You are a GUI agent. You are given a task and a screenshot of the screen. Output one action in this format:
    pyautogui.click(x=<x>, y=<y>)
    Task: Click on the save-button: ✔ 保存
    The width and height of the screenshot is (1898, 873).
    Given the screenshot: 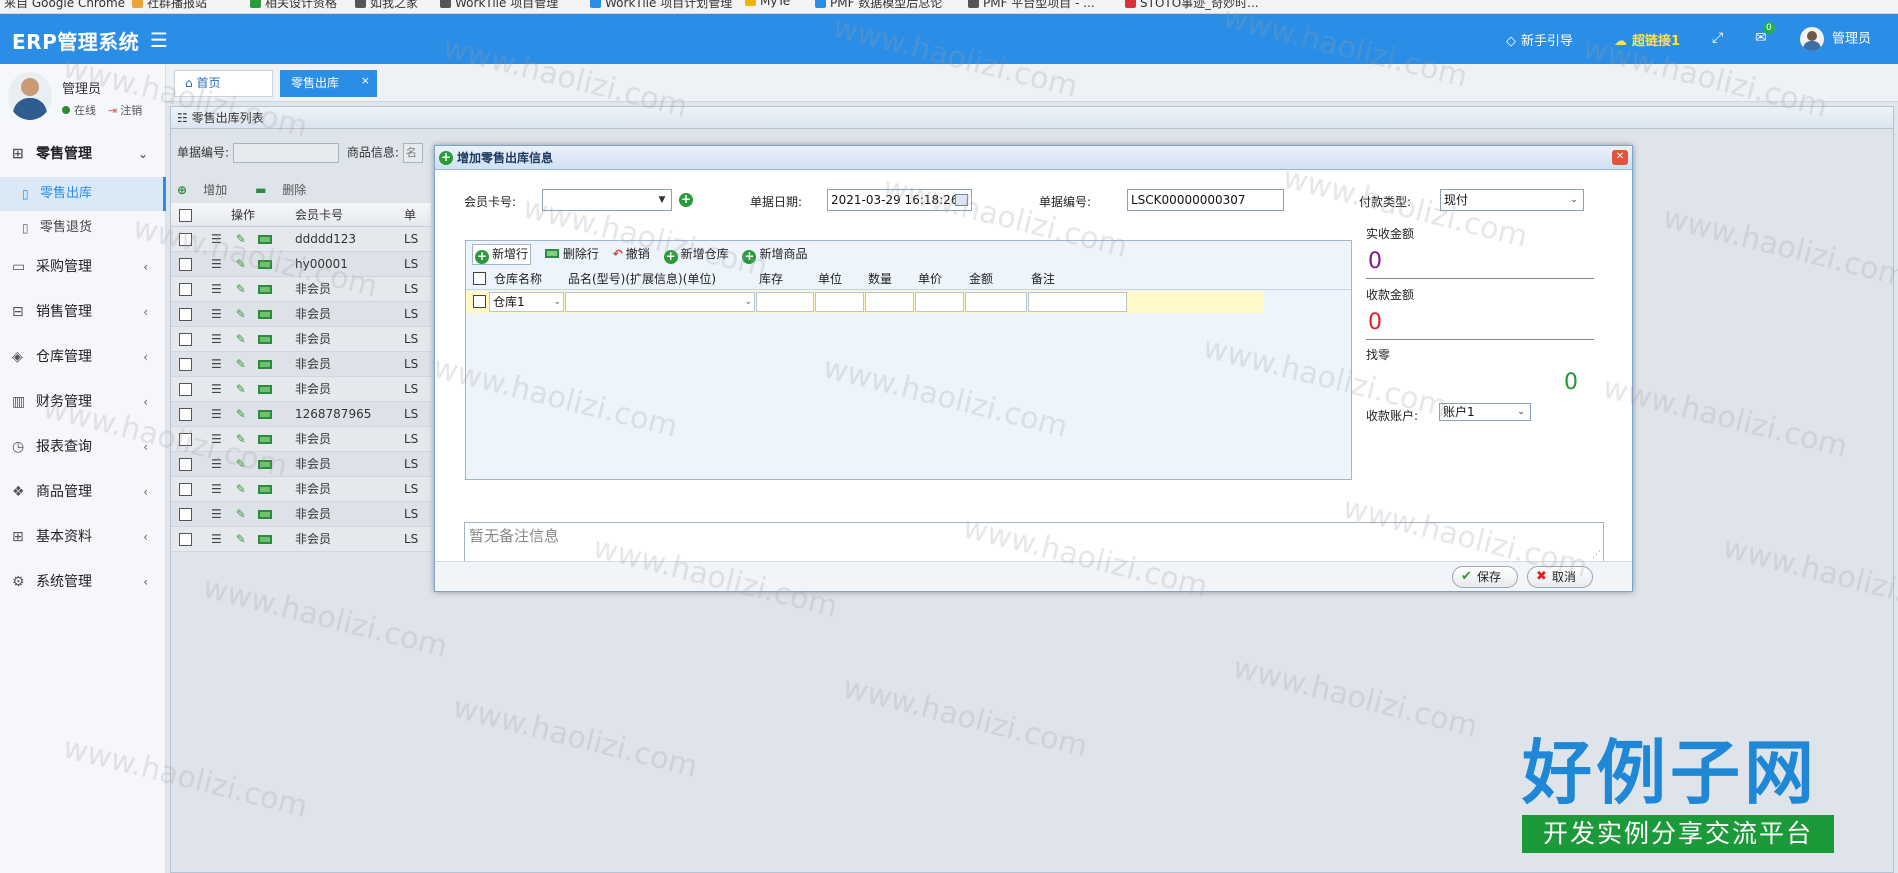 What is the action you would take?
    pyautogui.click(x=1485, y=577)
    